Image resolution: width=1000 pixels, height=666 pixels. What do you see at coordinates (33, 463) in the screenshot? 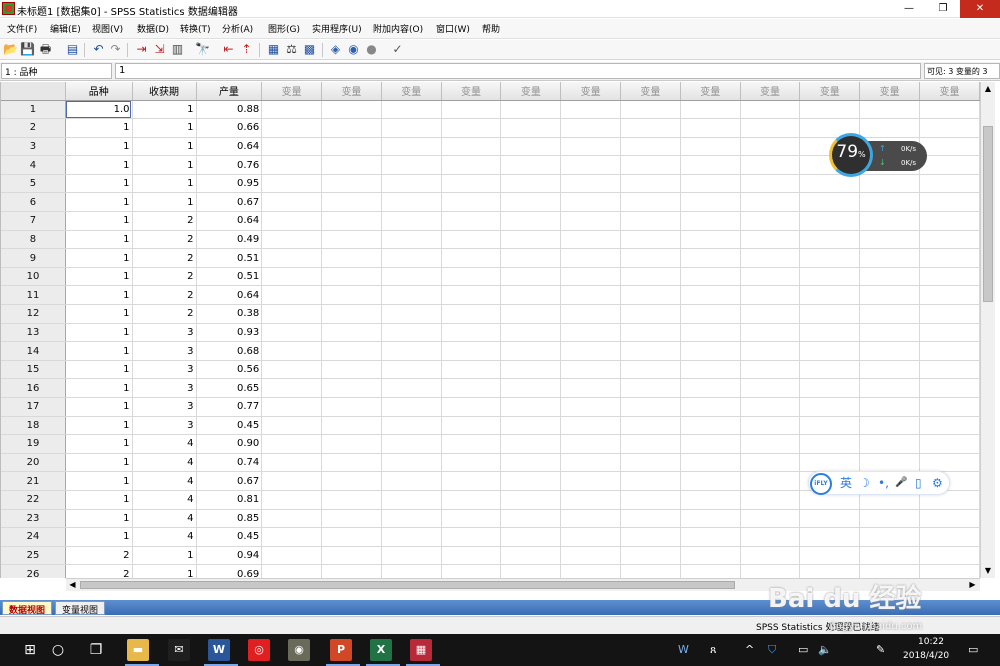
I see `row-number-header: 20` at bounding box center [33, 463].